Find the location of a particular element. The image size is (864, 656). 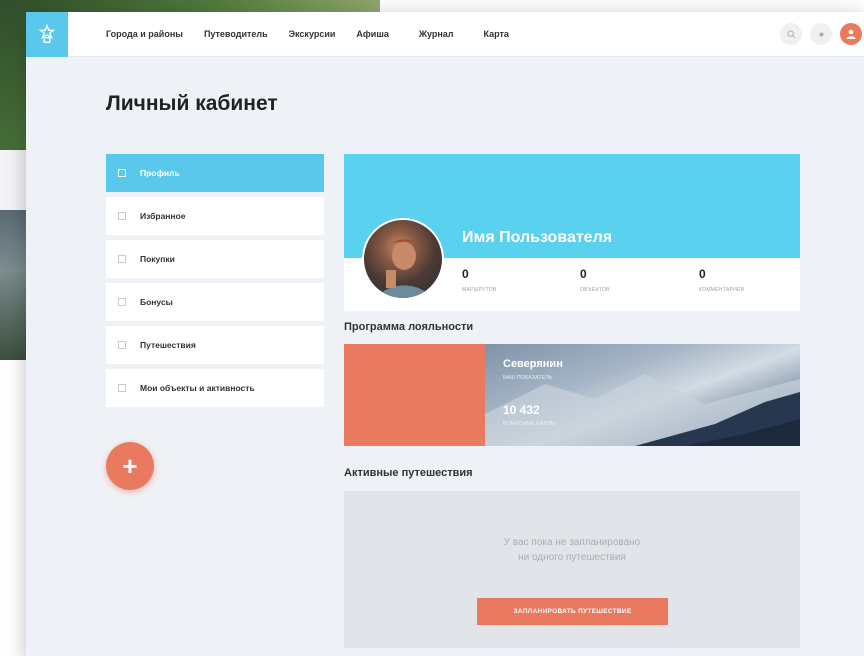

nav-item-events: Афиша is located at coordinates (372, 34).